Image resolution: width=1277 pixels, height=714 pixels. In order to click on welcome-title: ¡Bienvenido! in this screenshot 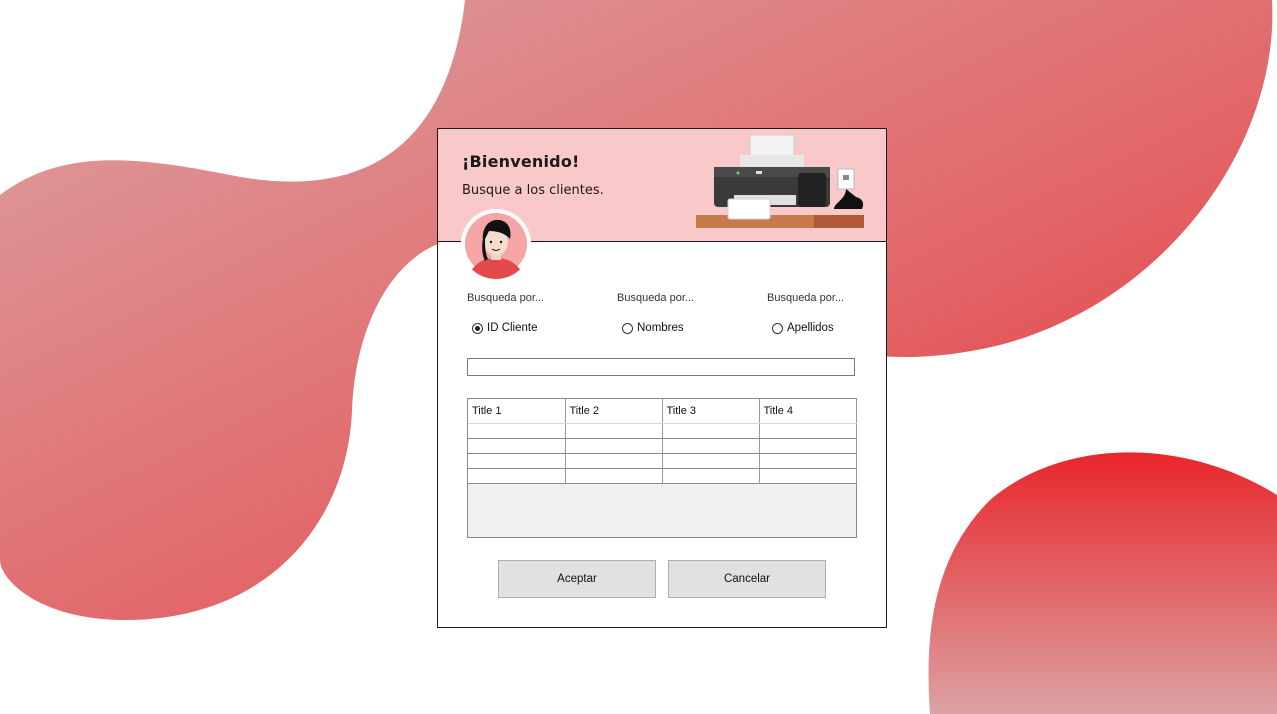, I will do `click(521, 161)`.